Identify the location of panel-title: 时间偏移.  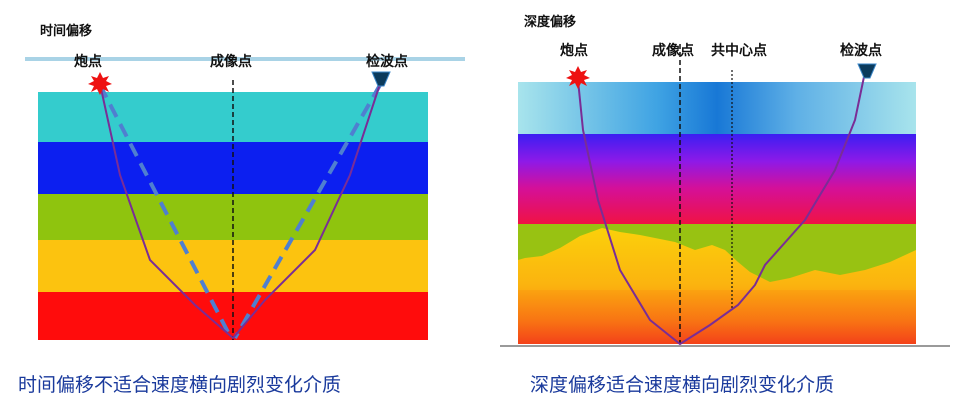
(66, 31).